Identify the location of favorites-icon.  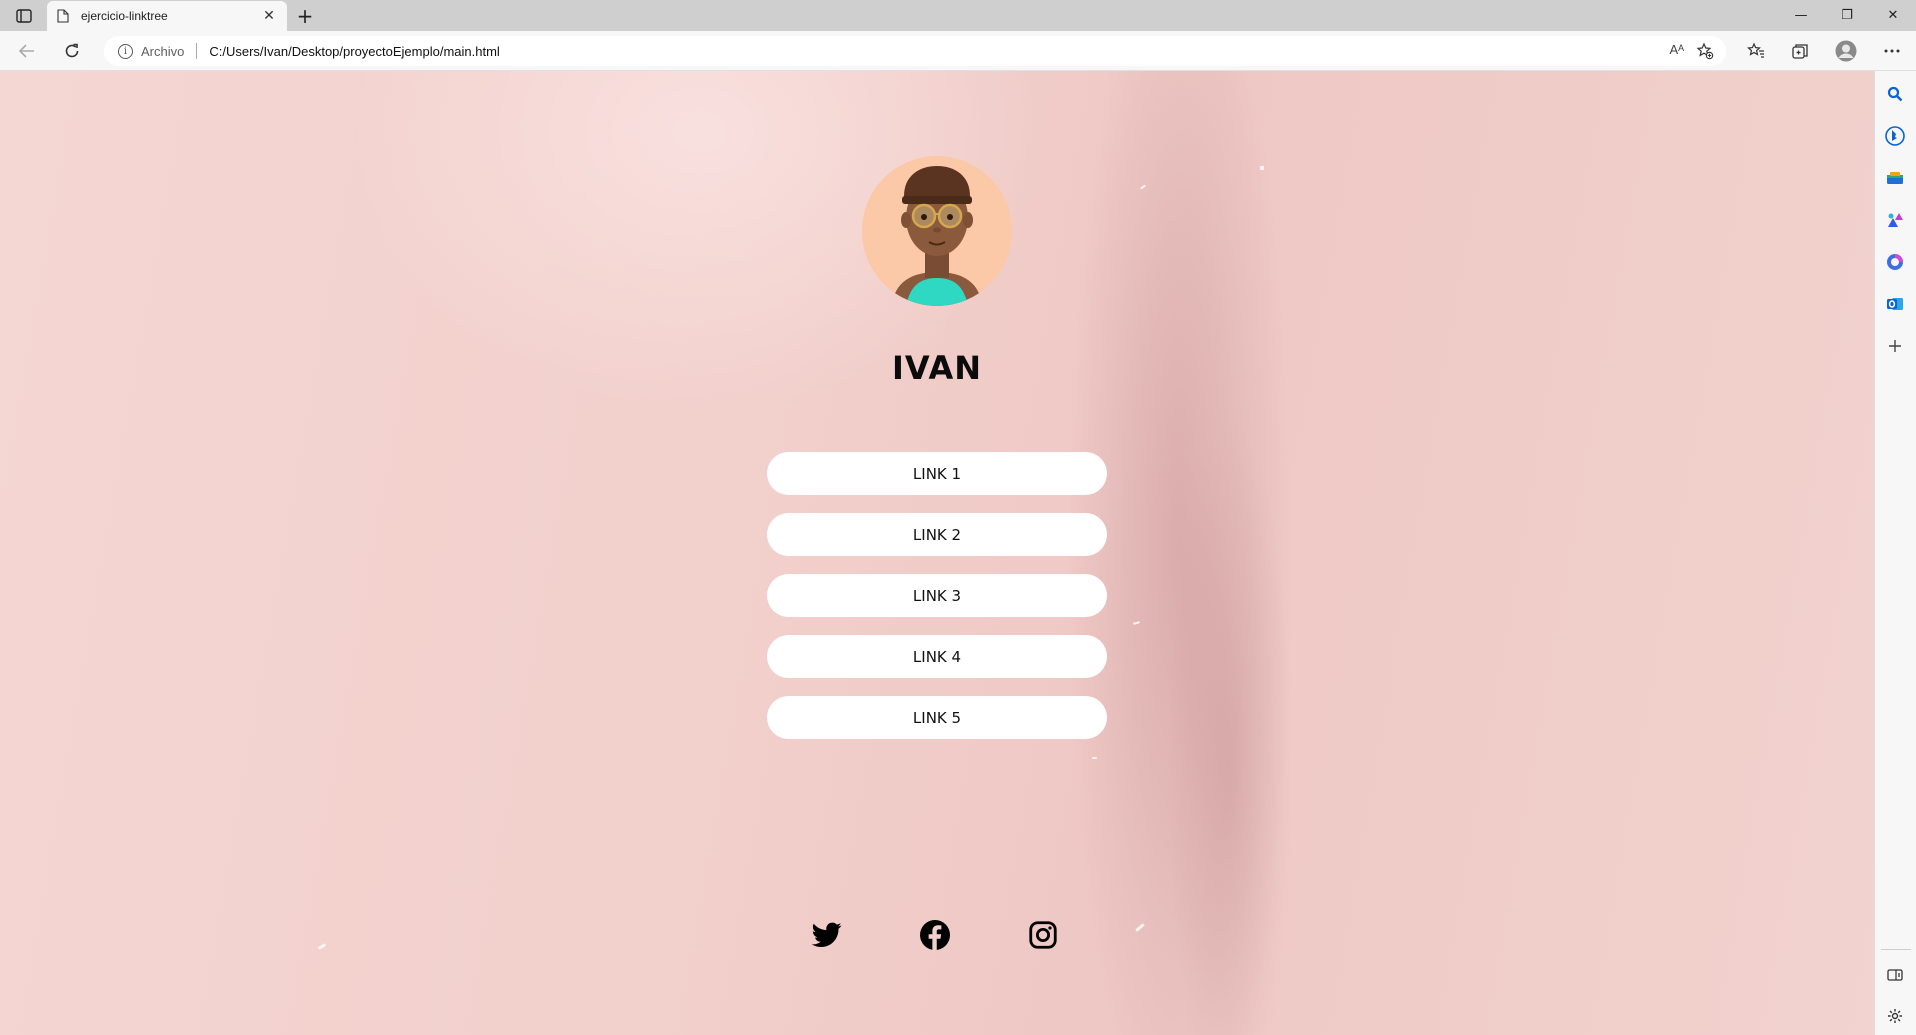
(1755, 50).